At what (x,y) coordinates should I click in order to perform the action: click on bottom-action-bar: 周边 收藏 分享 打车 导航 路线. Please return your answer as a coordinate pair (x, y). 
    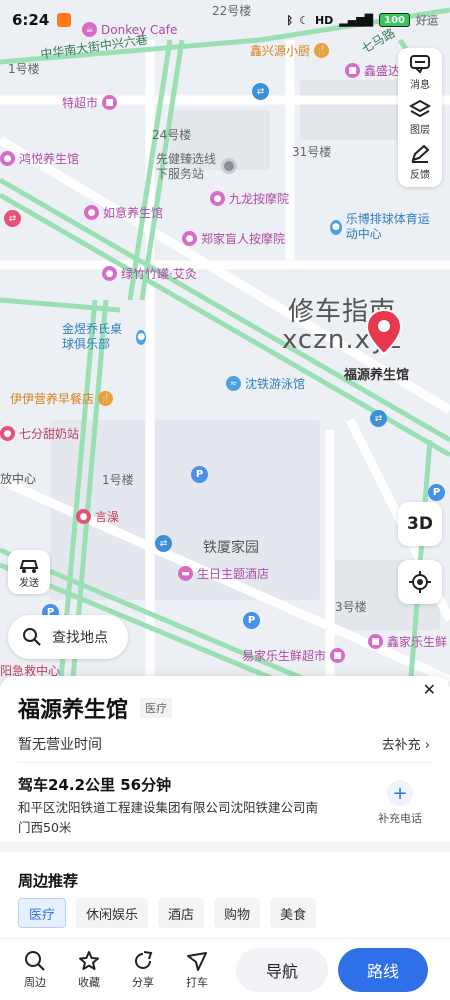
    Looking at the image, I should click on (225, 969).